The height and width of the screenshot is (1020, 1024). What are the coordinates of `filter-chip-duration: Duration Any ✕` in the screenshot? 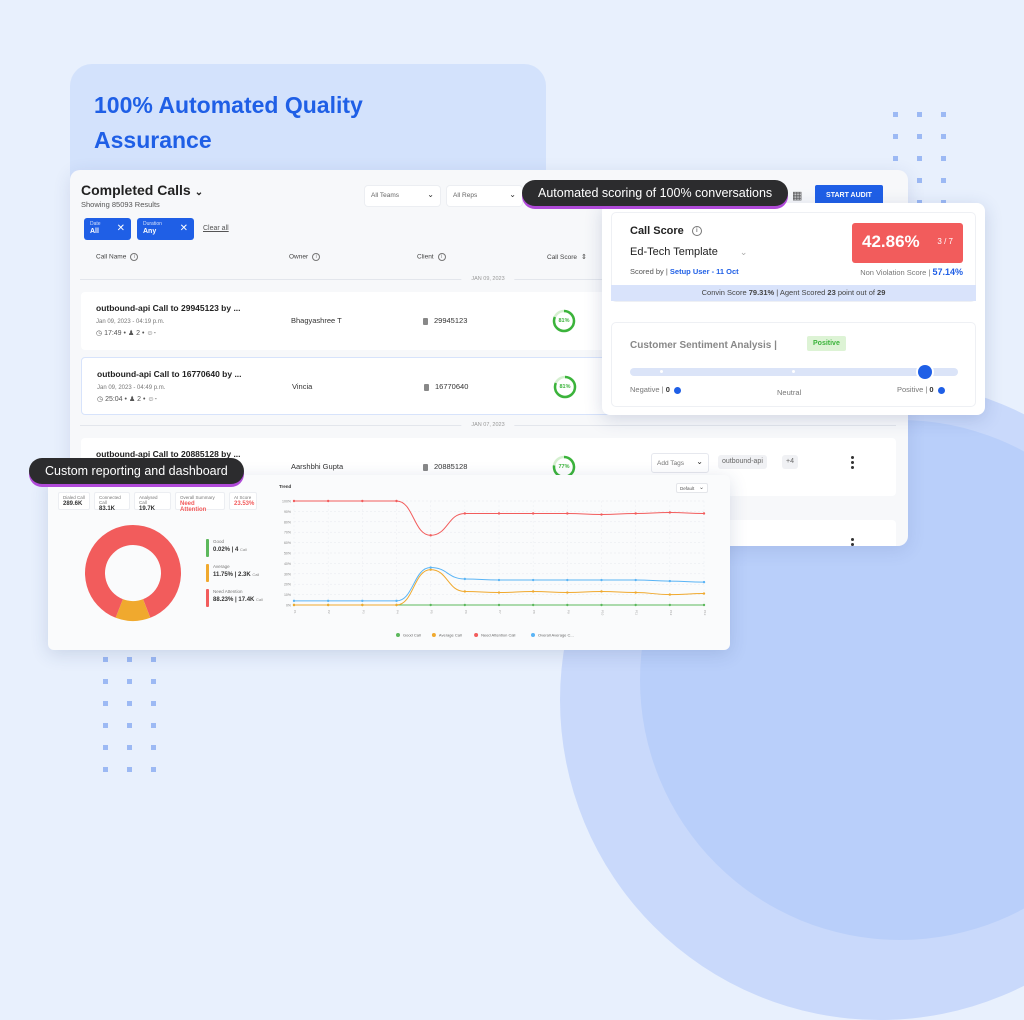 It's located at (165, 229).